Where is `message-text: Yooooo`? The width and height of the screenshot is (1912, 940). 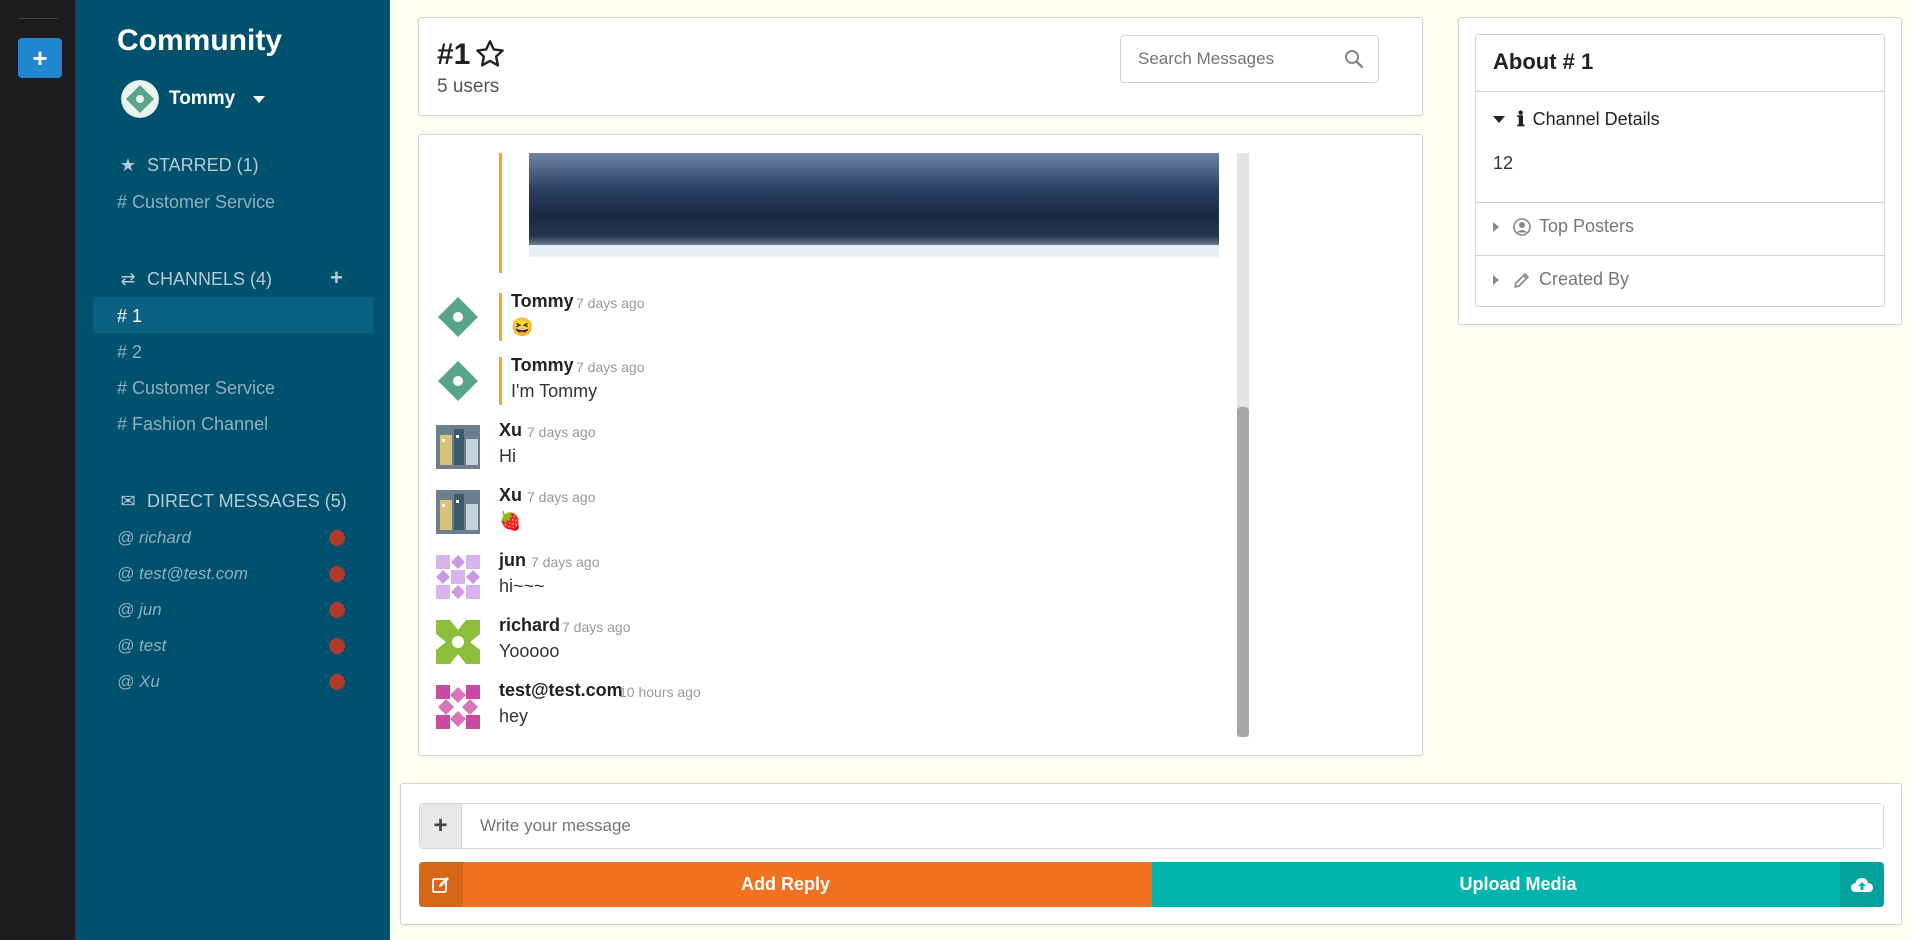 message-text: Yooooo is located at coordinates (529, 651).